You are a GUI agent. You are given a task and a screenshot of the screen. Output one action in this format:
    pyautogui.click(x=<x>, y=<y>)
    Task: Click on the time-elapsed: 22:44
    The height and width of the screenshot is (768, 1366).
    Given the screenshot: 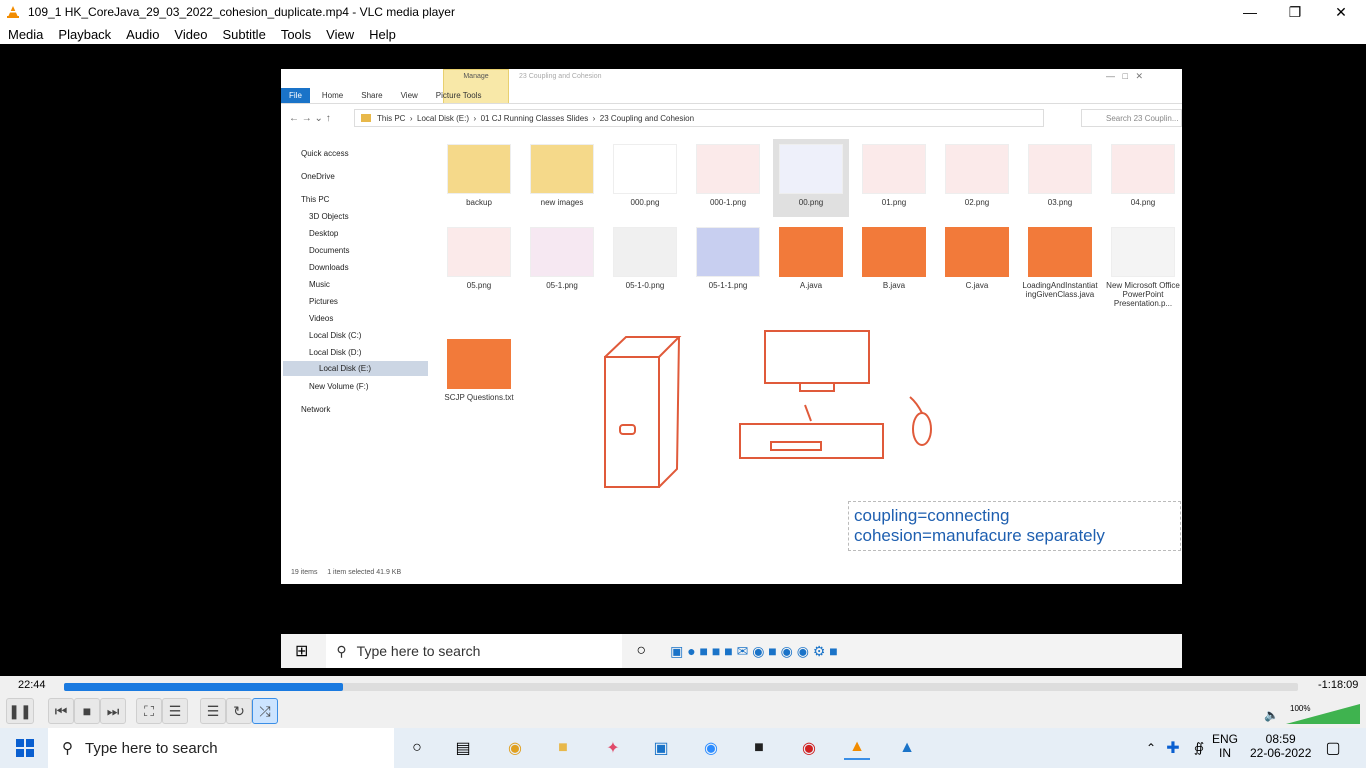 What is the action you would take?
    pyautogui.click(x=32, y=685)
    